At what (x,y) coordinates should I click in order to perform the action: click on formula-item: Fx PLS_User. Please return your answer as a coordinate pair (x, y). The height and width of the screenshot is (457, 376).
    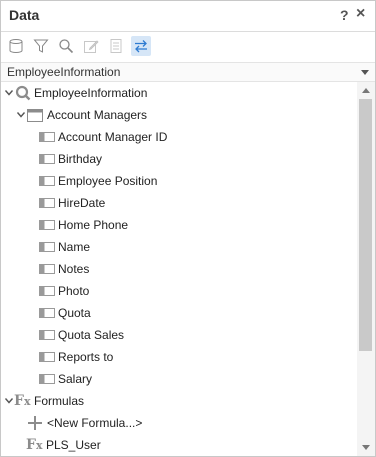
    Looking at the image, I should click on (178, 445).